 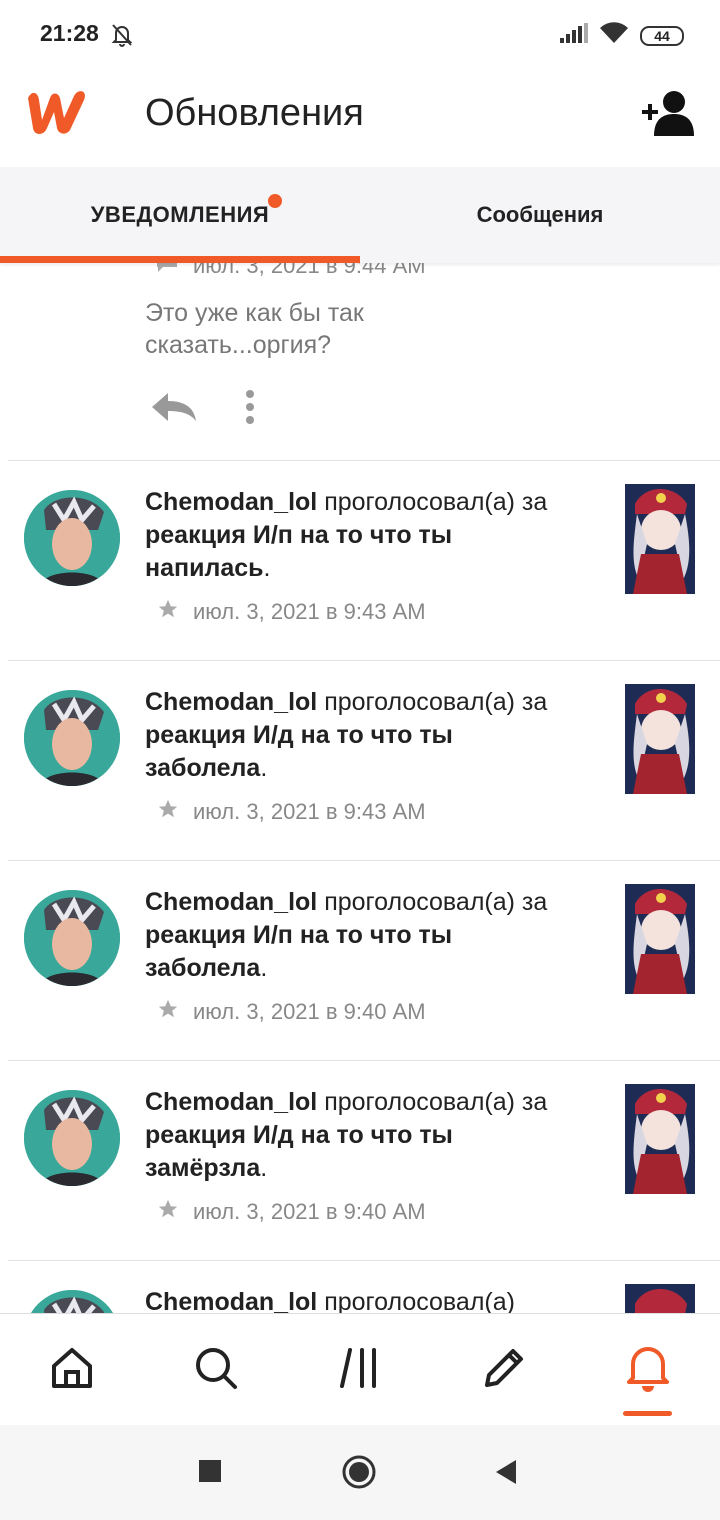 What do you see at coordinates (254, 329) in the screenshot?
I see `comment-text: Это уже как бы так сказать...оргия?` at bounding box center [254, 329].